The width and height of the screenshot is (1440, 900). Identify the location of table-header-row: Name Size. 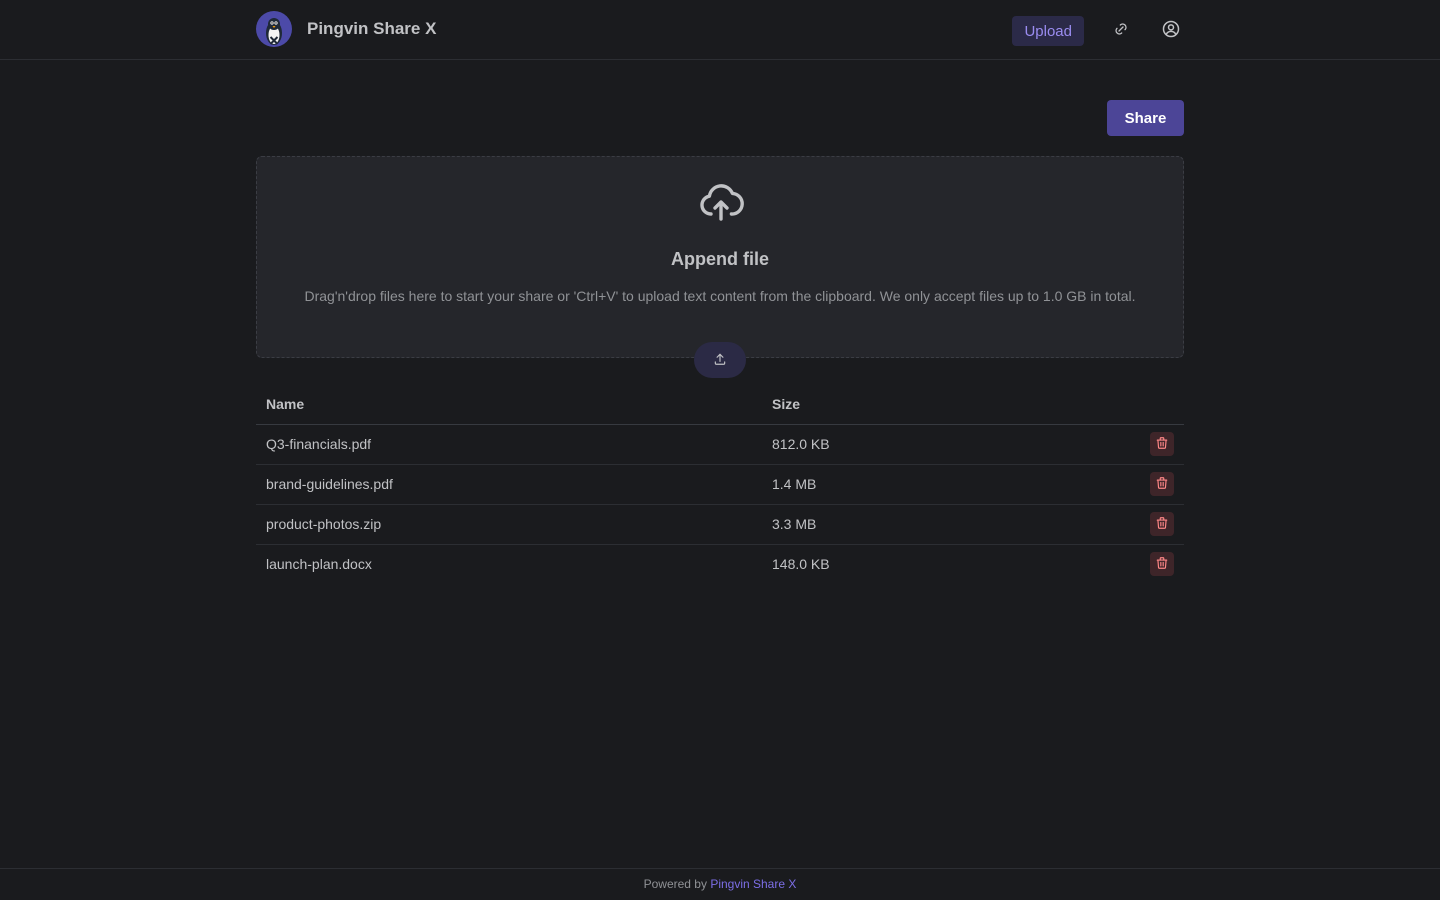
(720, 404).